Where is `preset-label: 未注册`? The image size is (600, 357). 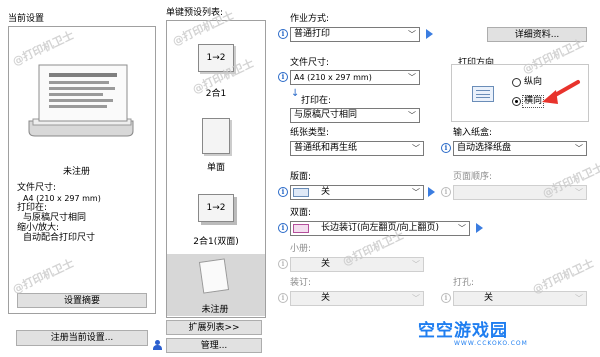
preset-label: 未注册 is located at coordinates (215, 310).